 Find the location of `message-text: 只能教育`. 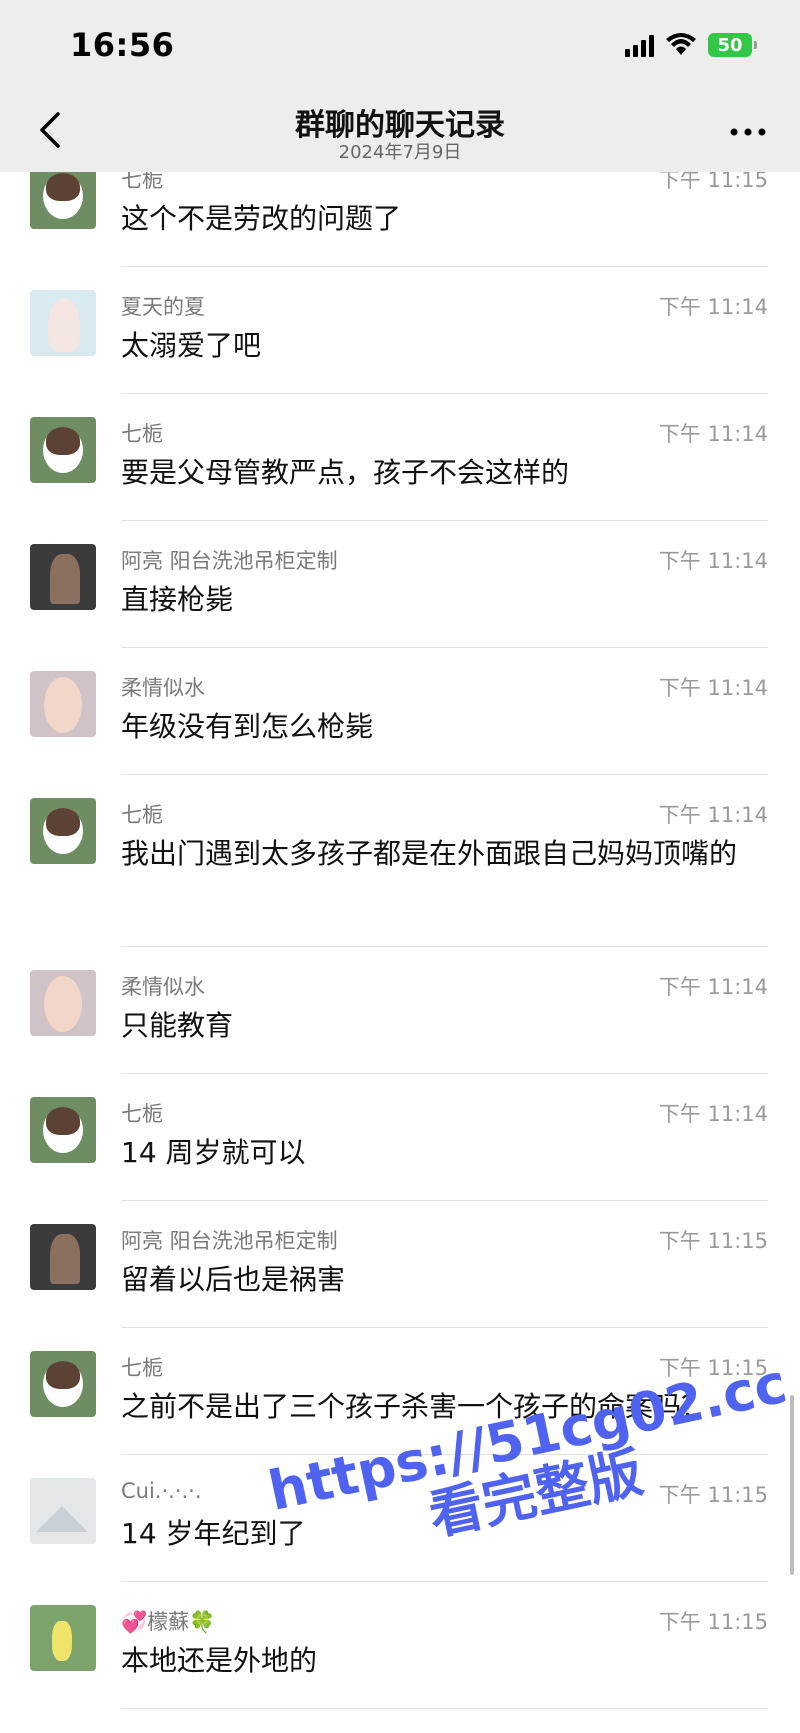

message-text: 只能教育 is located at coordinates (177, 1025).